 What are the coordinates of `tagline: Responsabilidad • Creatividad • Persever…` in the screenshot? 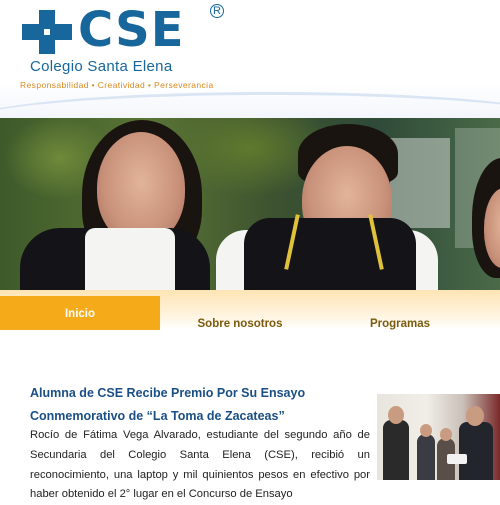 It's located at (117, 85).